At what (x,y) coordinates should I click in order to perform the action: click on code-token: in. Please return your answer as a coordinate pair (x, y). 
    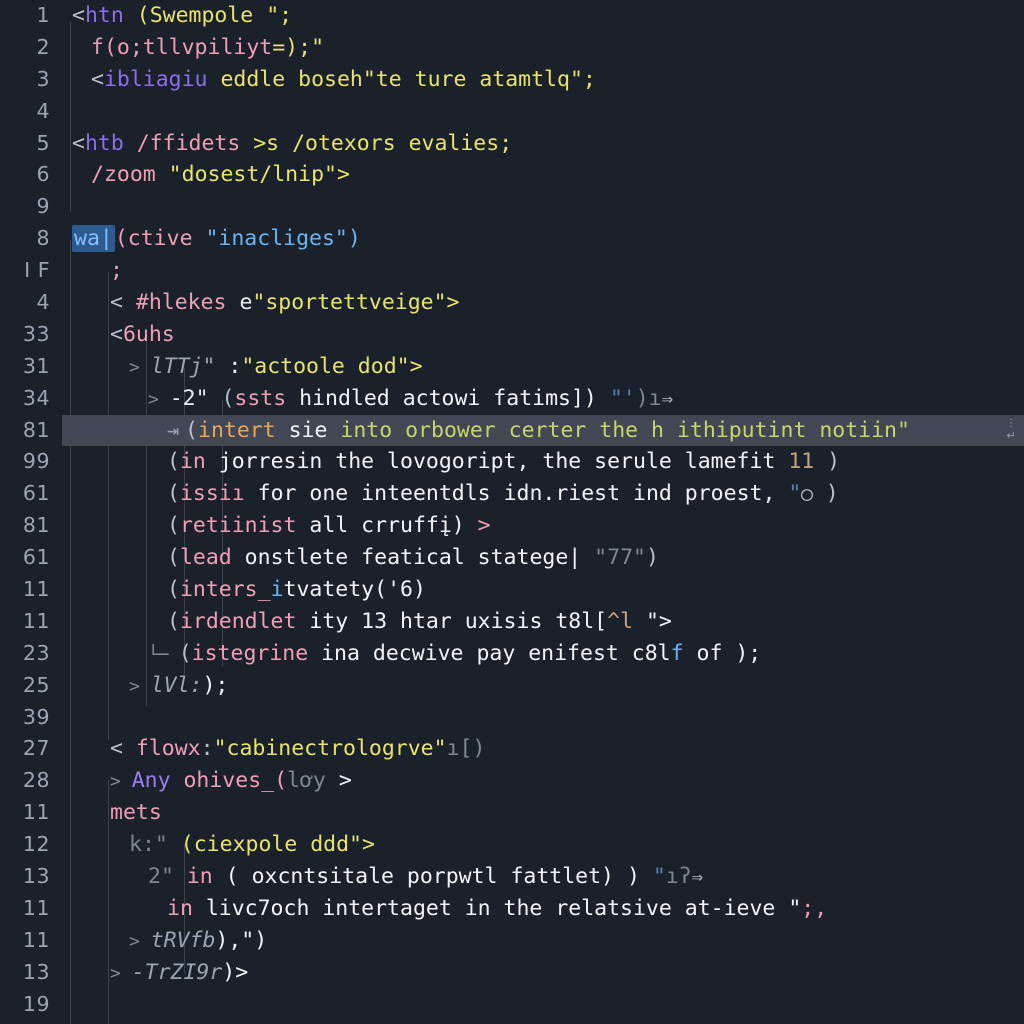
    Looking at the image, I should click on (193, 877).